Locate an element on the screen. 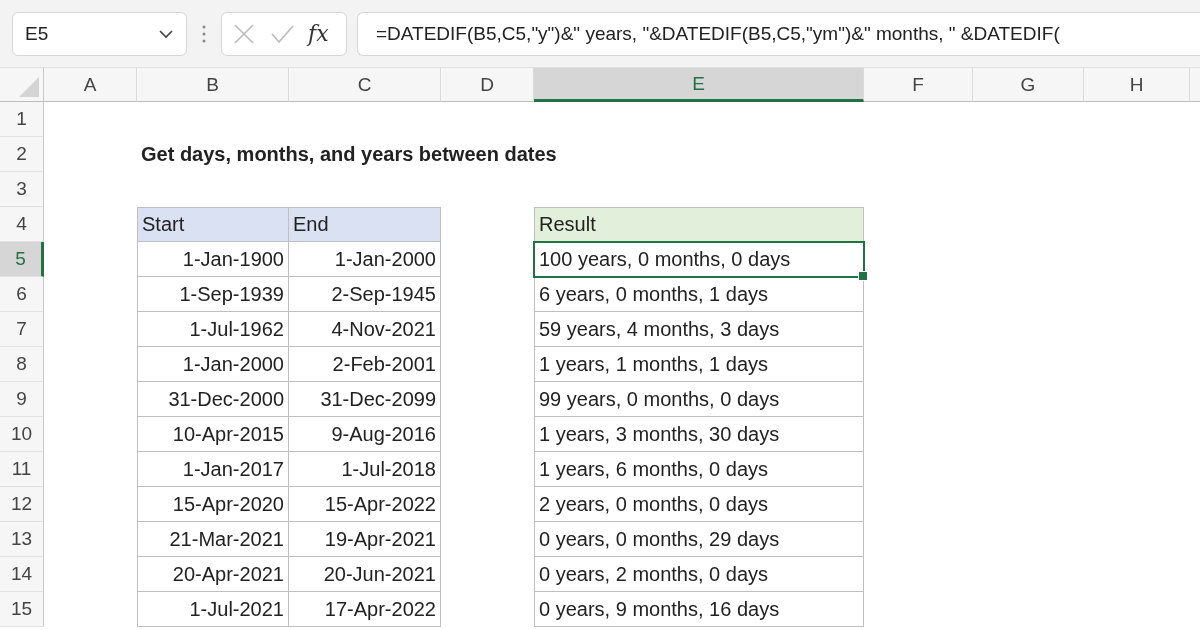  date-cell: 31-Dec-2099 is located at coordinates (365, 399).